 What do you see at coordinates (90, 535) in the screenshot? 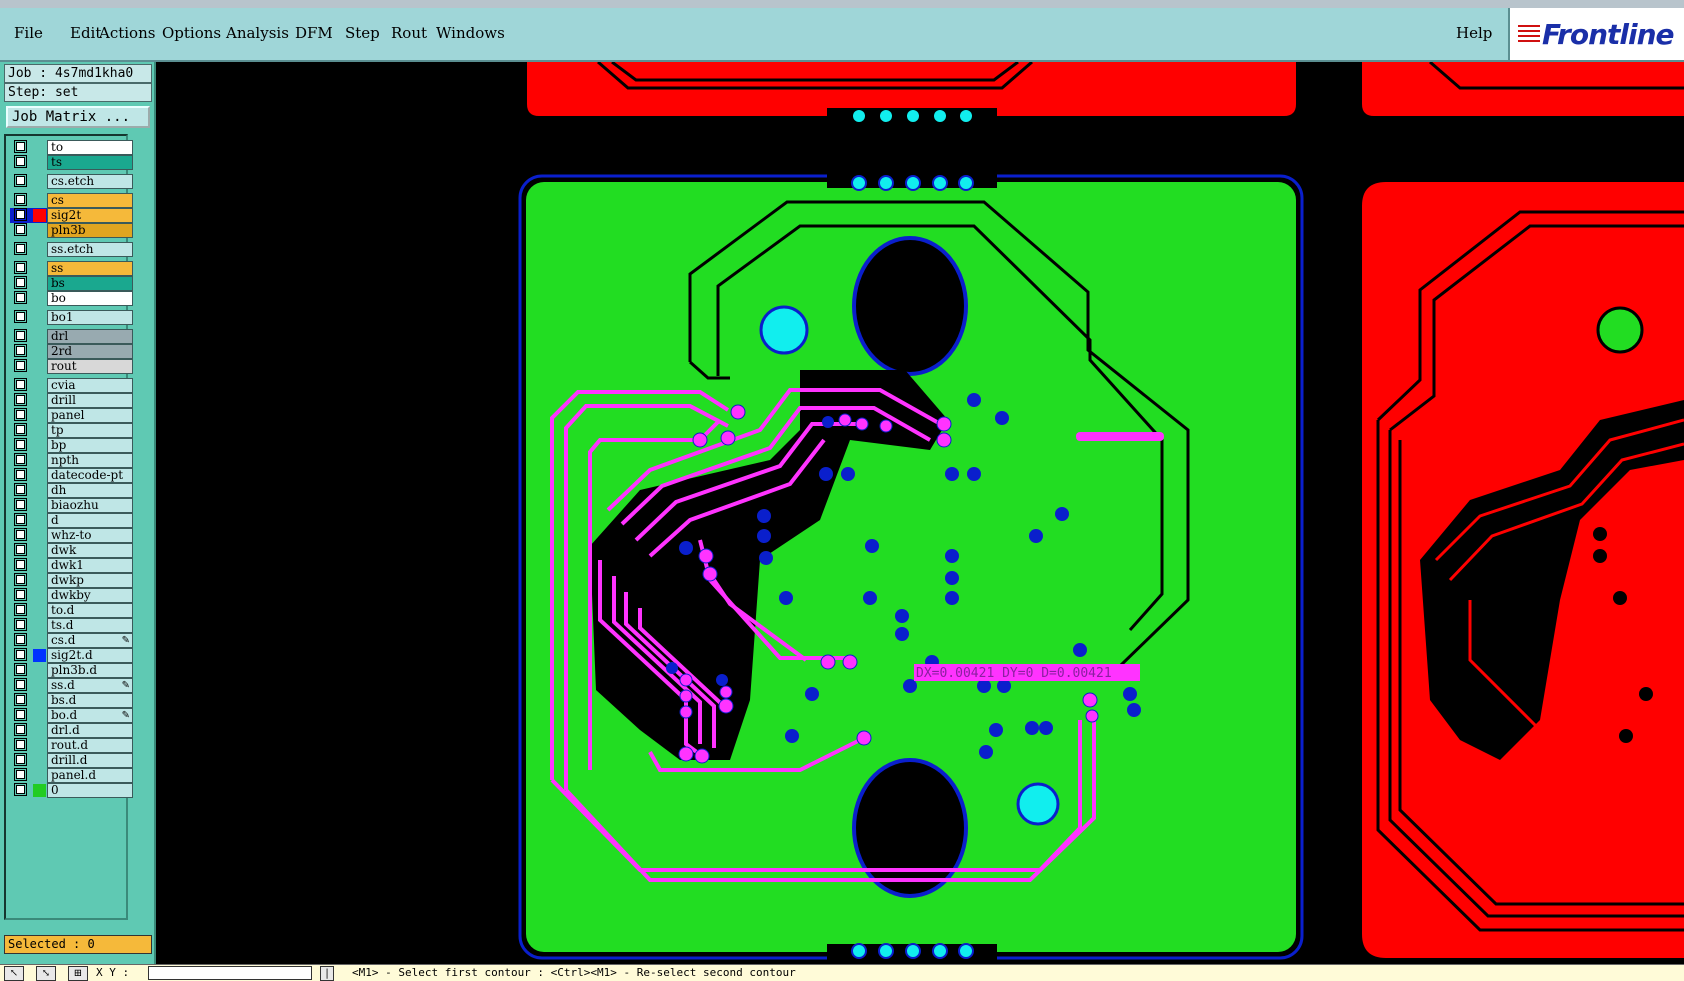
I see `layer-name: whz-to` at bounding box center [90, 535].